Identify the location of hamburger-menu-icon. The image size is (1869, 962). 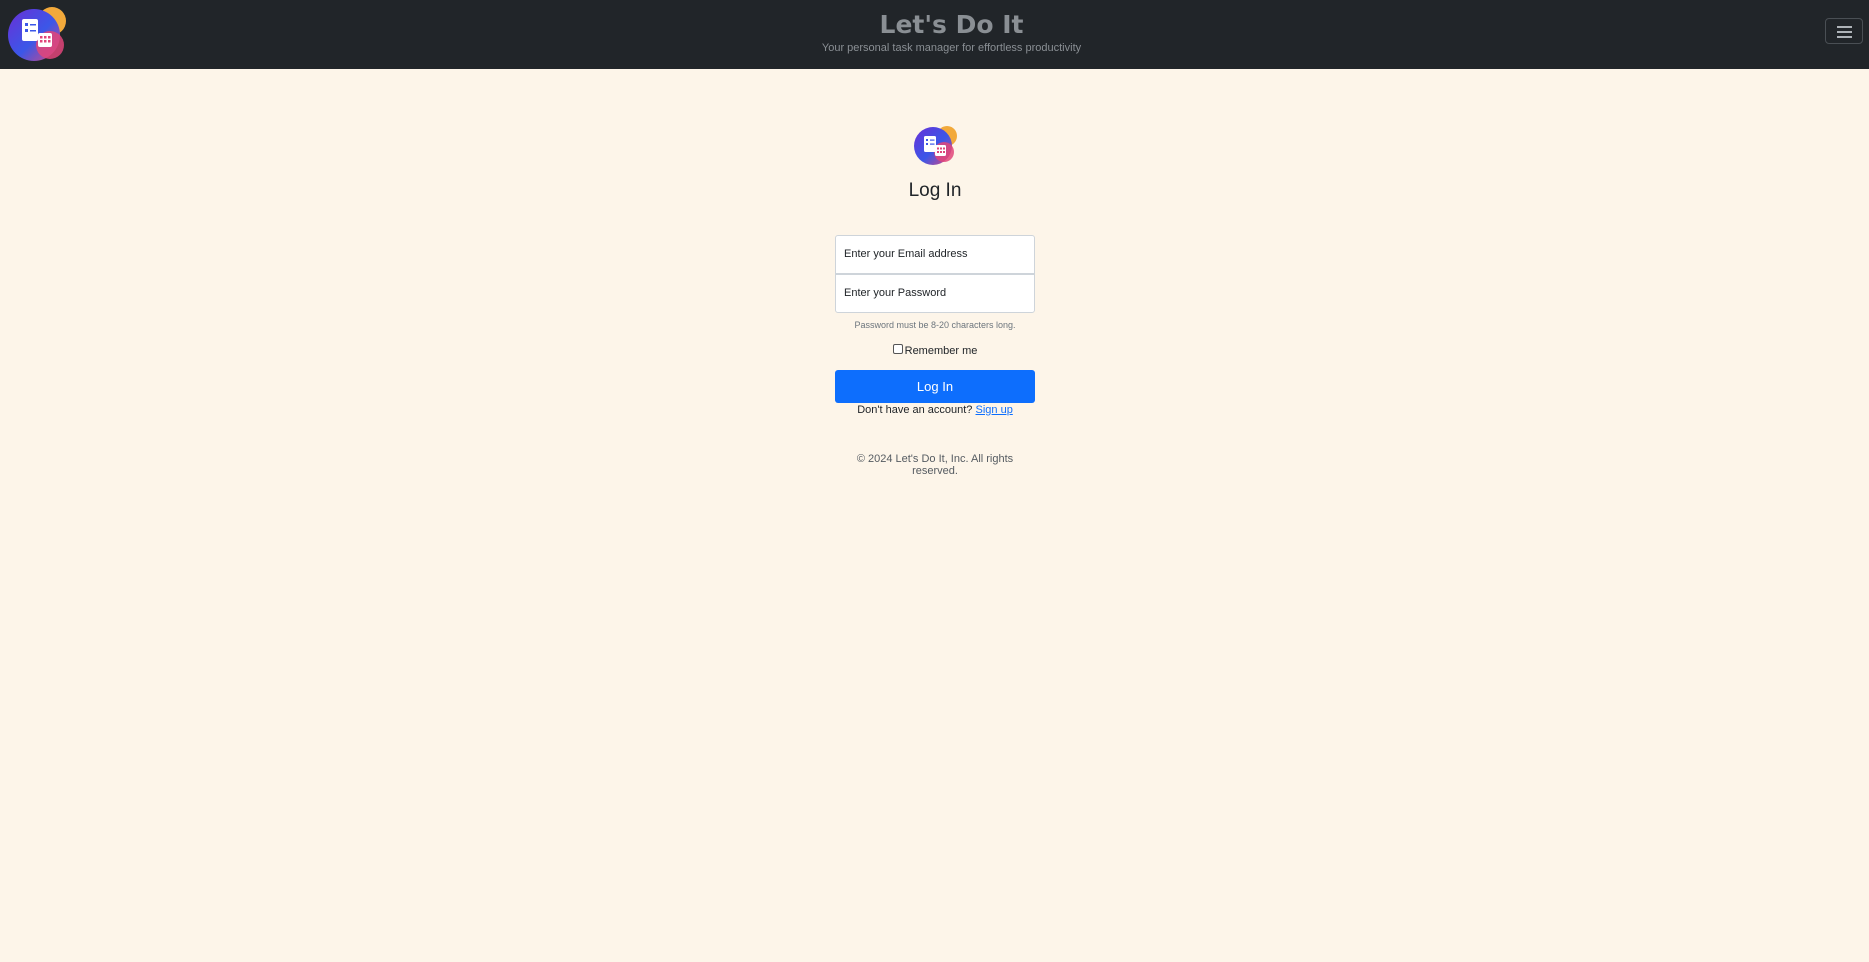
(1844, 31).